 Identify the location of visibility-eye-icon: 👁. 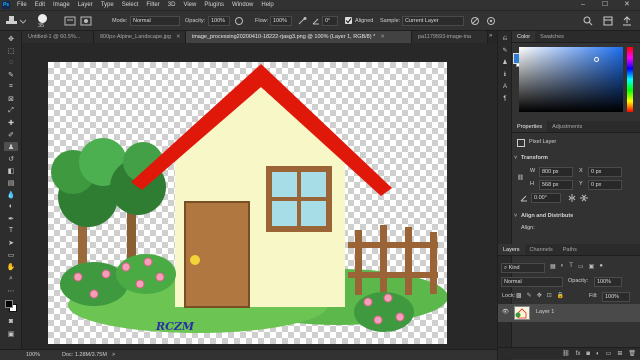
(505, 312).